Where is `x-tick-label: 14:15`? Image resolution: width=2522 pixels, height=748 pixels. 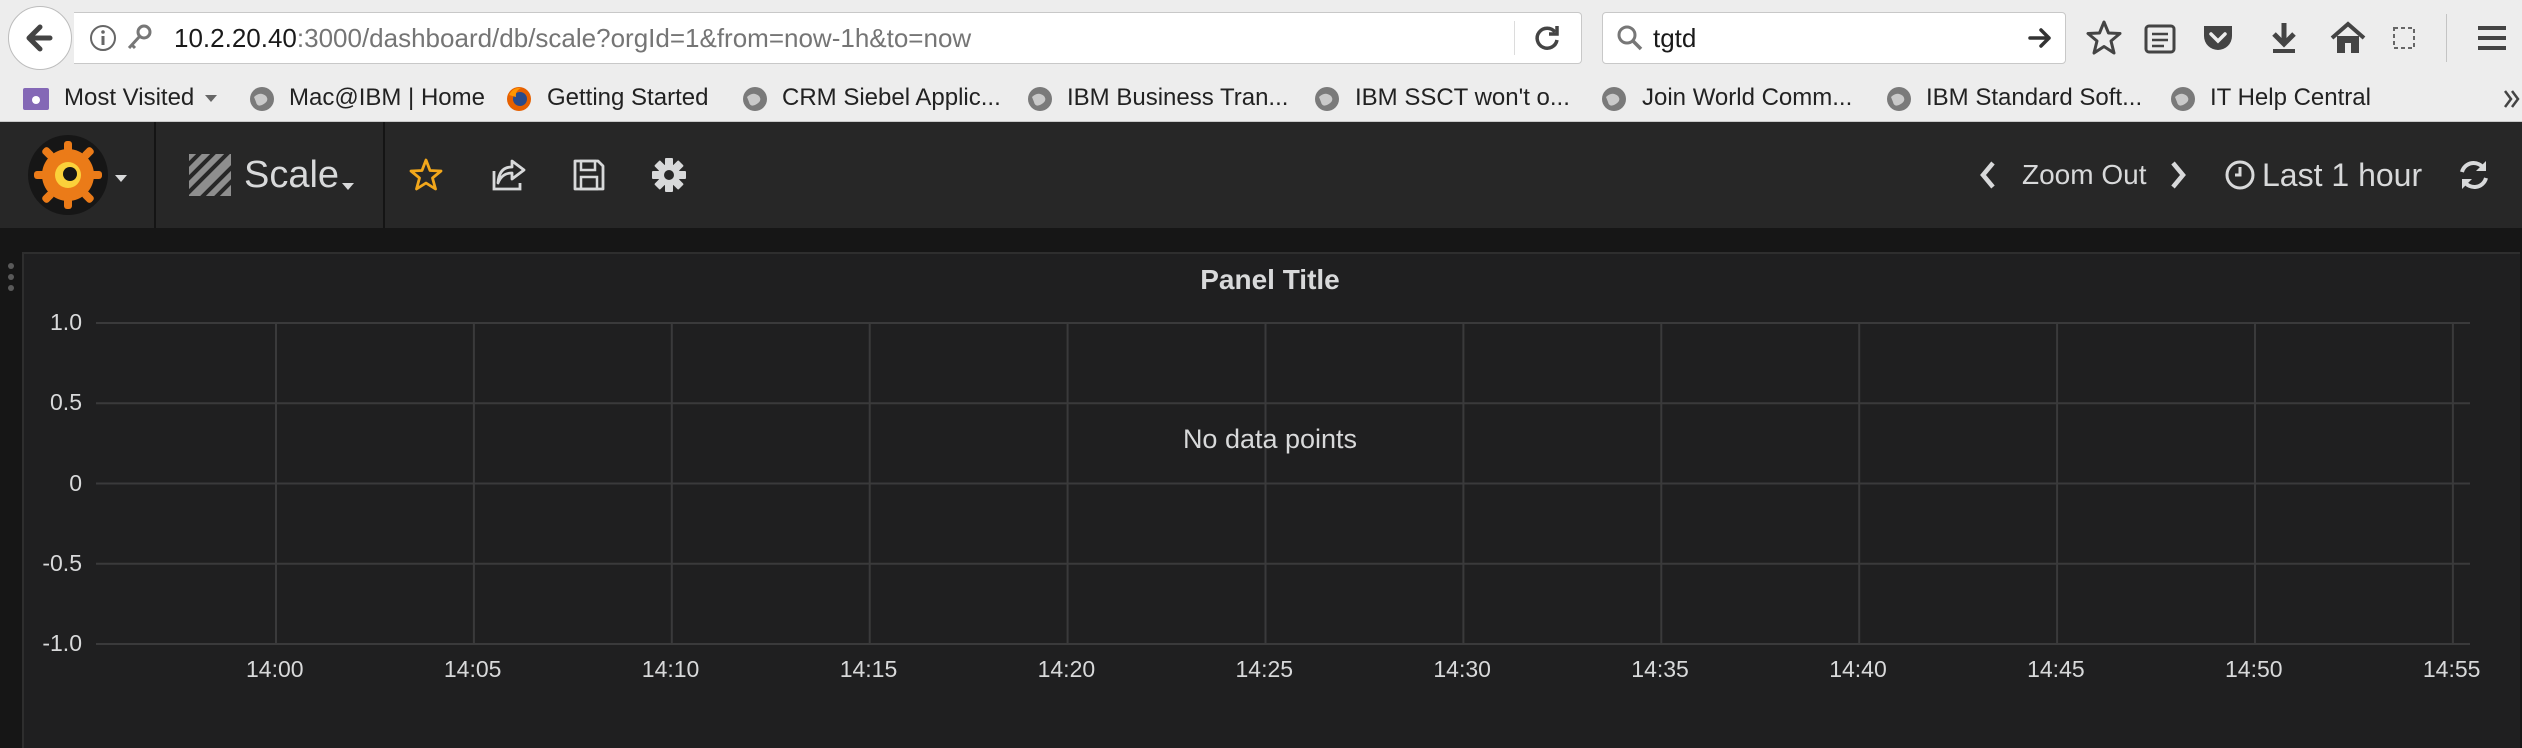
x-tick-label: 14:15 is located at coordinates (868, 669).